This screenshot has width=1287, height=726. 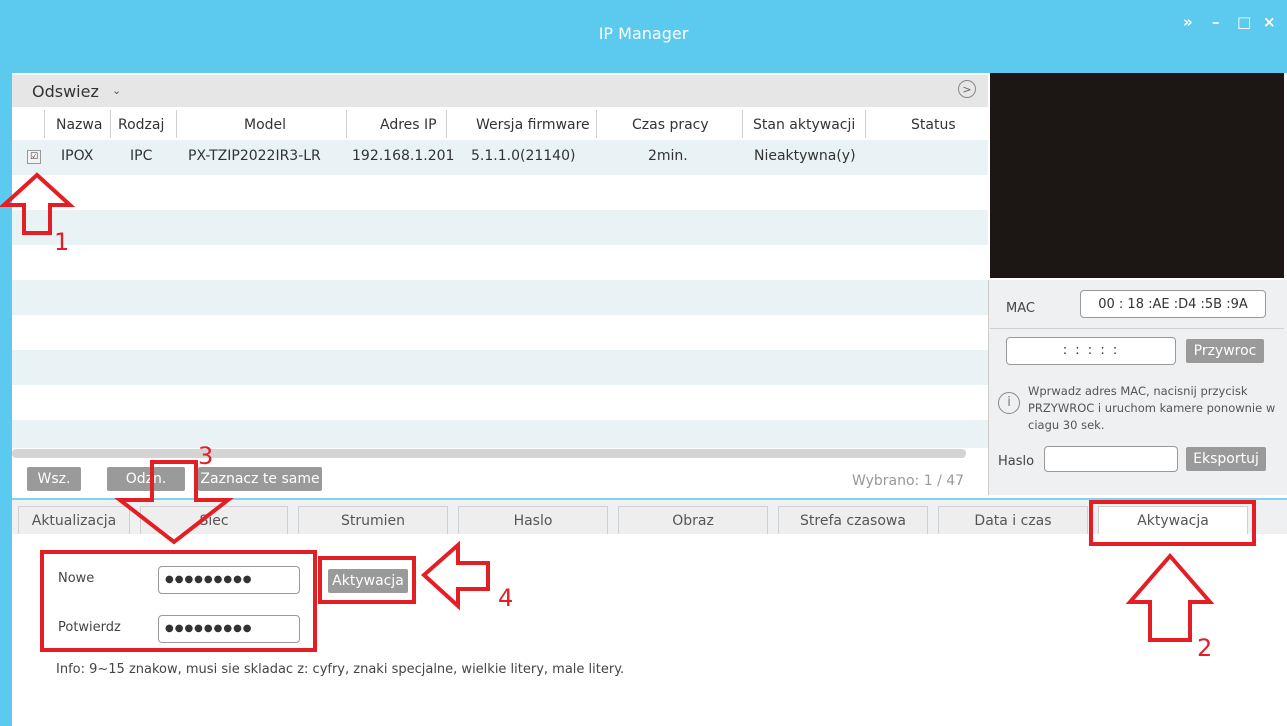 I want to click on arrow-left-icon, so click(x=455, y=575).